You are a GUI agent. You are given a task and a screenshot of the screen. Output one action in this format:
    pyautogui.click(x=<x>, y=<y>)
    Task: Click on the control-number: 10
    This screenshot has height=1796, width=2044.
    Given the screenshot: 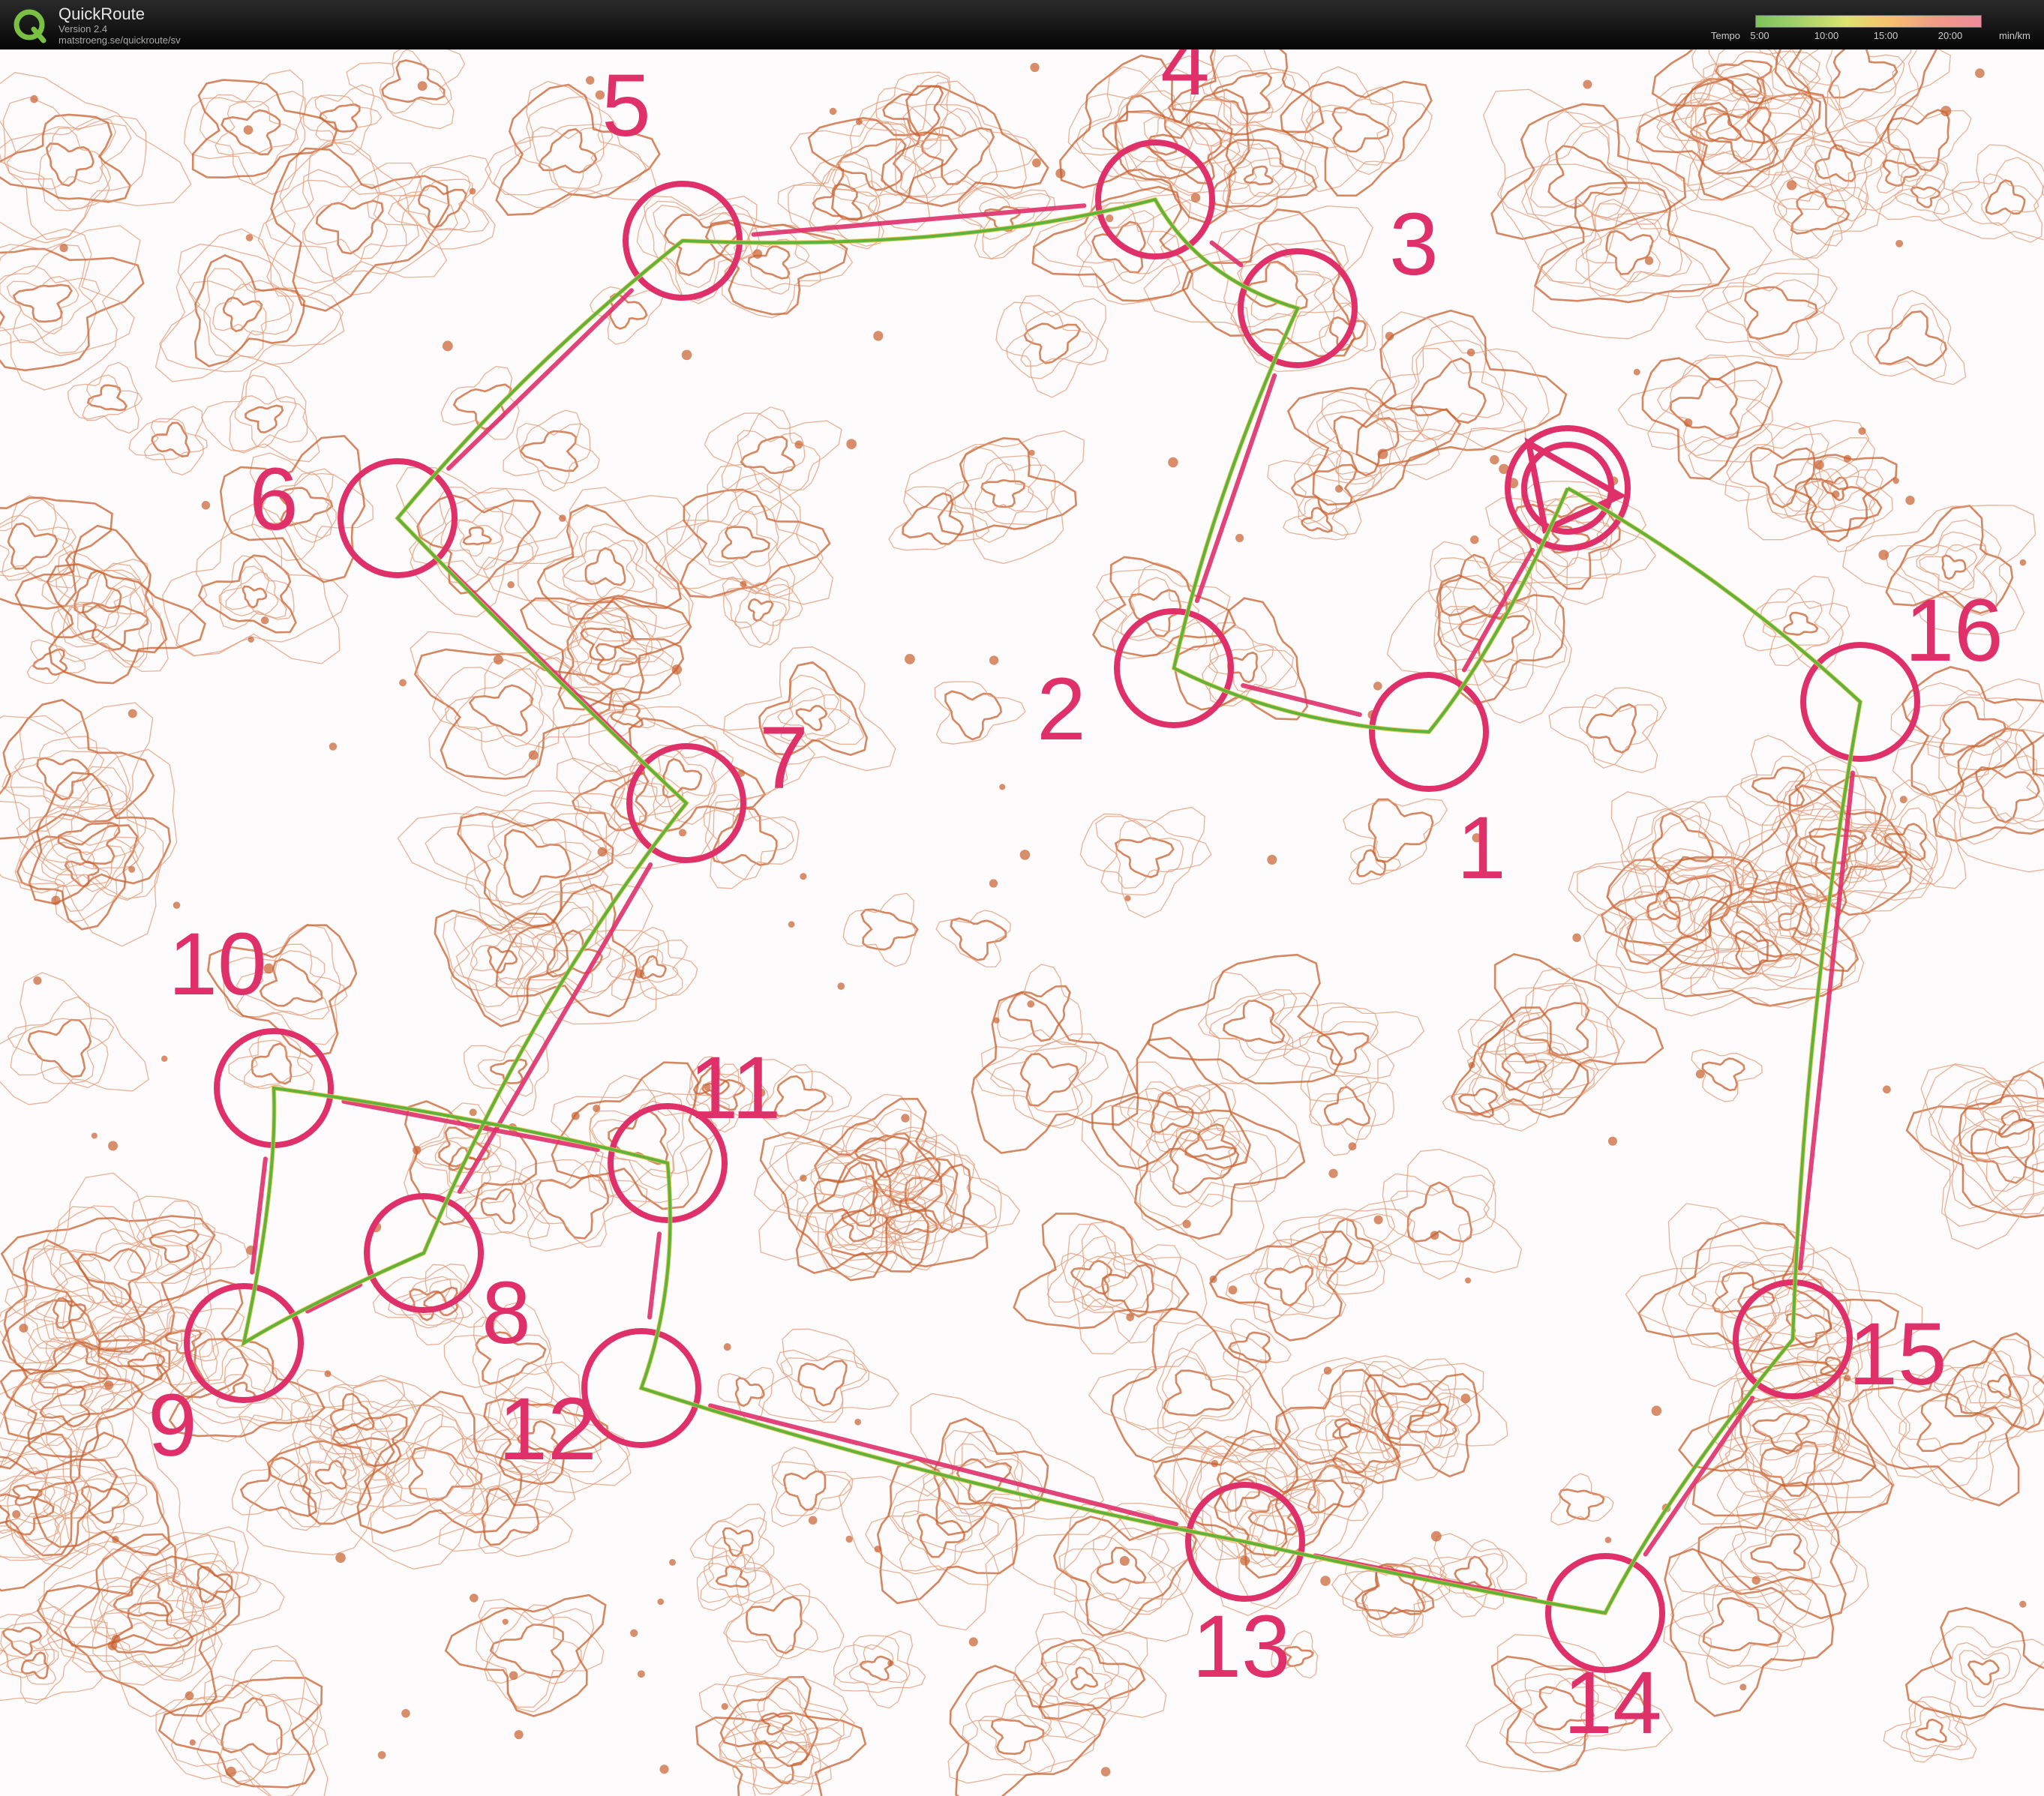 What is the action you would take?
    pyautogui.click(x=217, y=964)
    